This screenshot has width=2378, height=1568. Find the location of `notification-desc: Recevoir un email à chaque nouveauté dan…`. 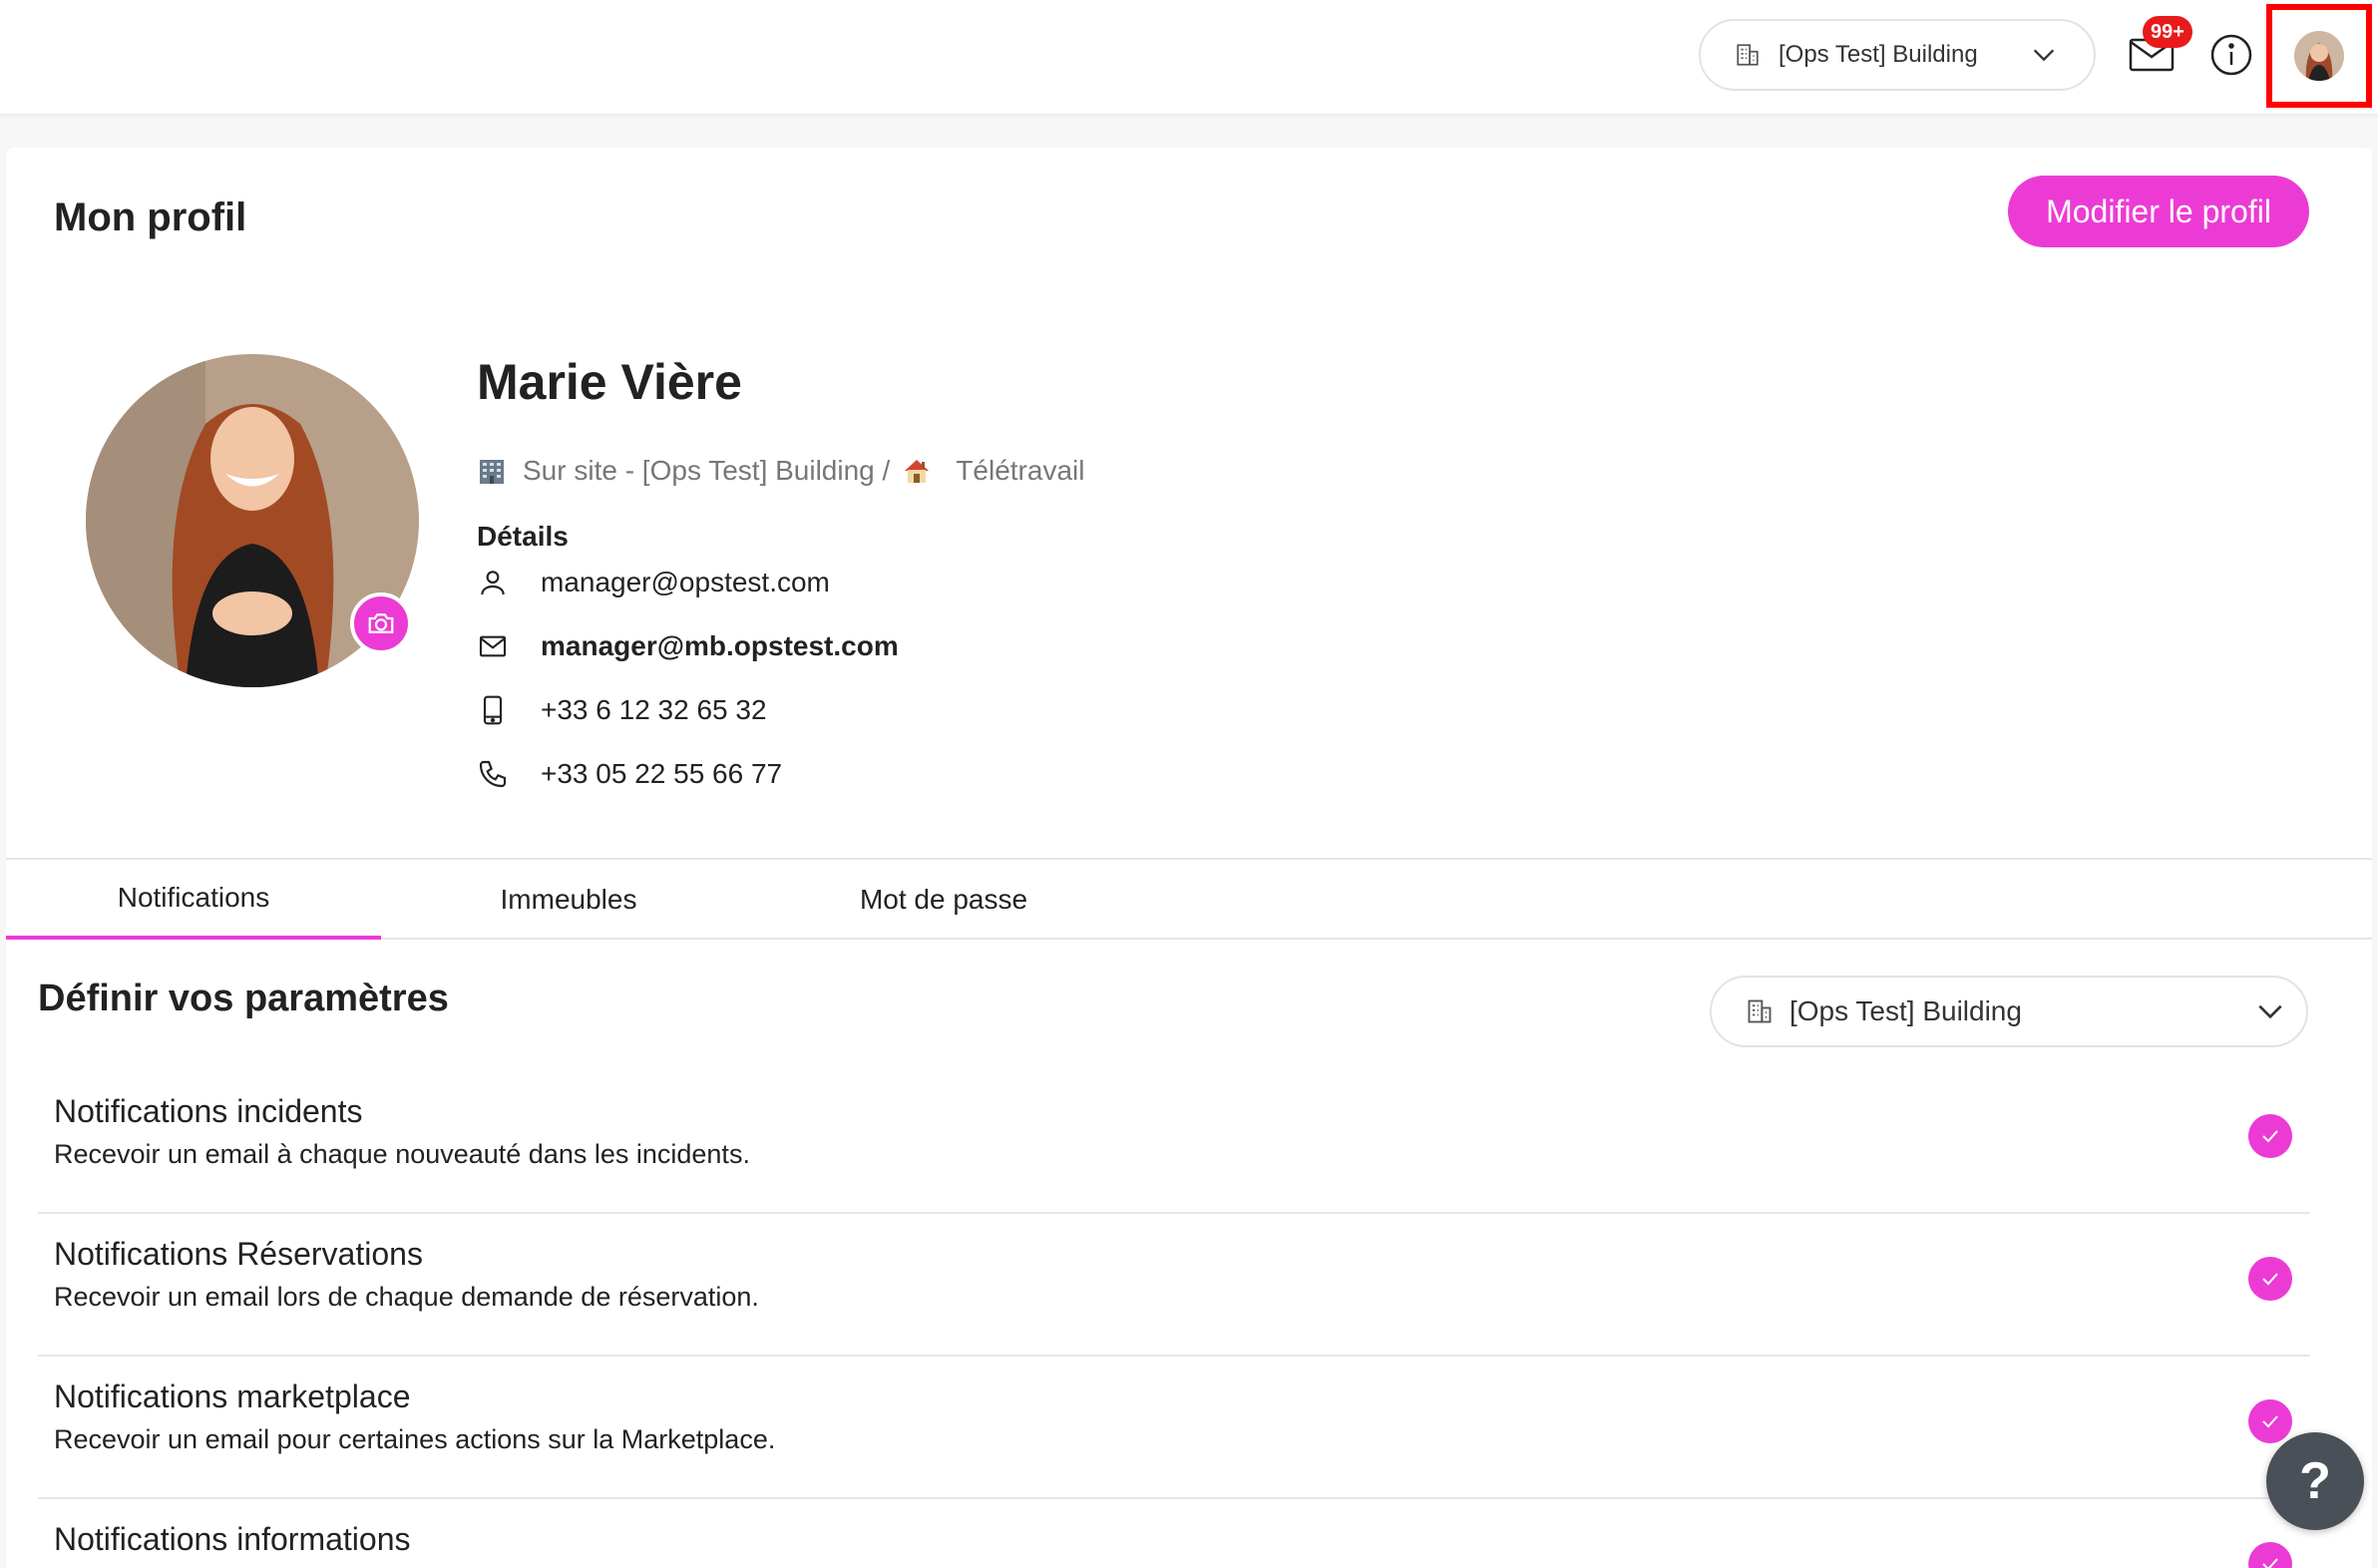

notification-desc: Recevoir un email à chaque nouveauté dan… is located at coordinates (402, 1154).